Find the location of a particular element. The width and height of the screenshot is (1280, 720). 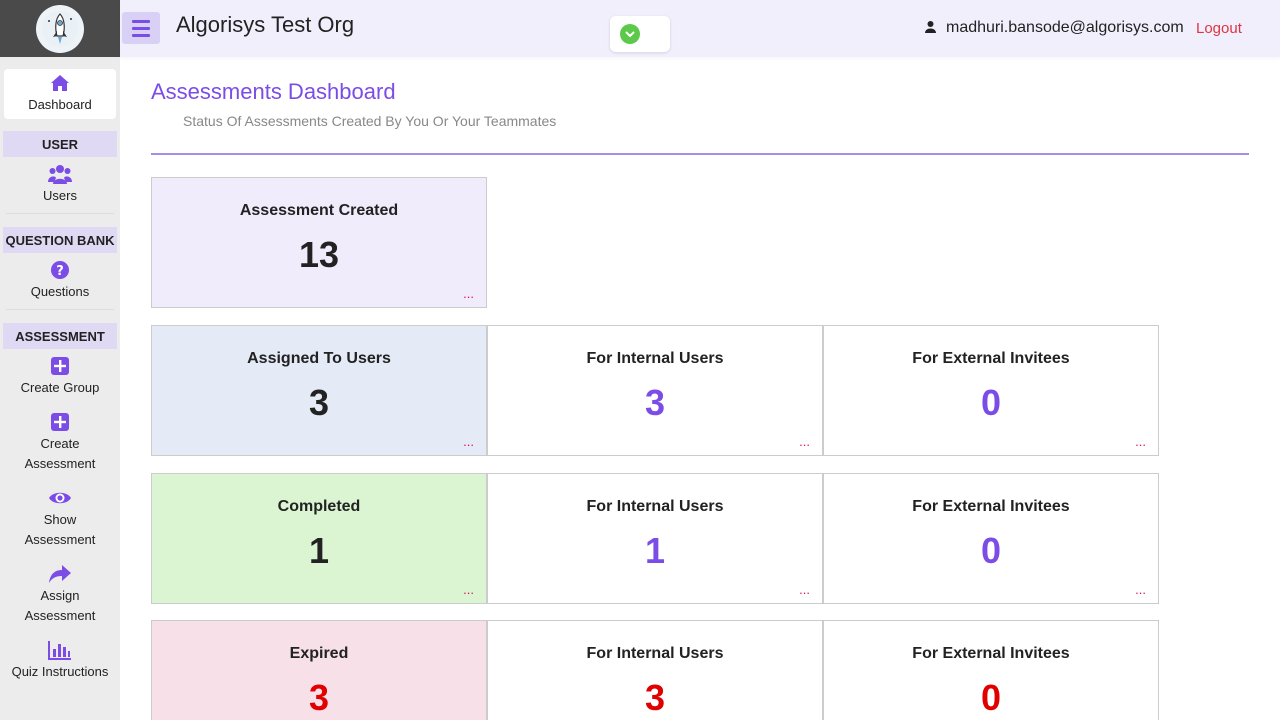

sidebar-item-label: Create Group is located at coordinates (60, 387).